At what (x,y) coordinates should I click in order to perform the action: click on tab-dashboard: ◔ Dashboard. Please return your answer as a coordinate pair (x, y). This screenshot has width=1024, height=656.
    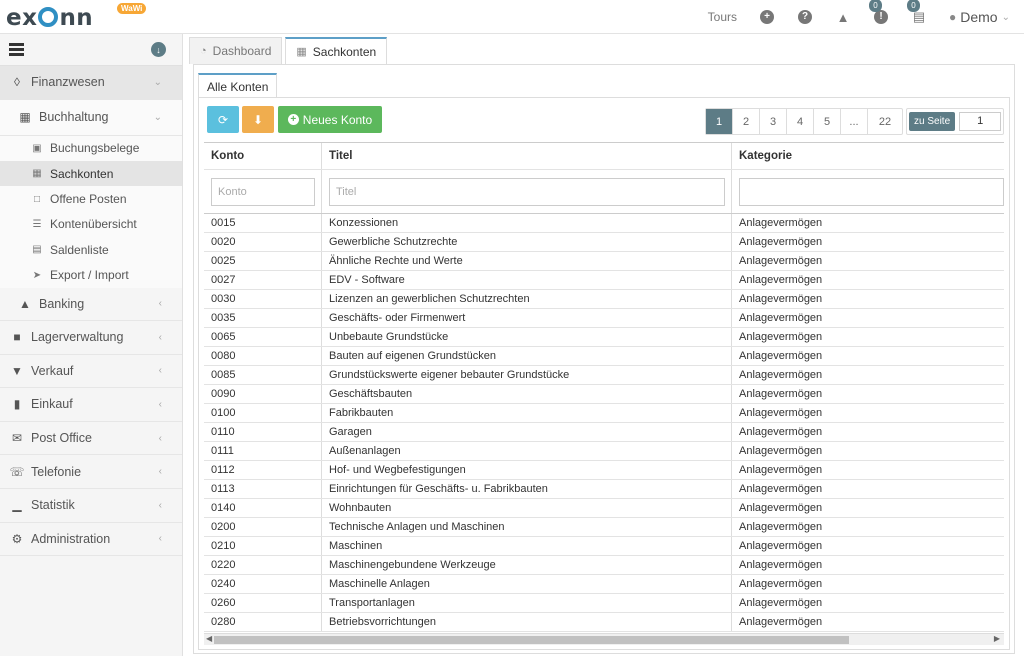
    Looking at the image, I should click on (236, 50).